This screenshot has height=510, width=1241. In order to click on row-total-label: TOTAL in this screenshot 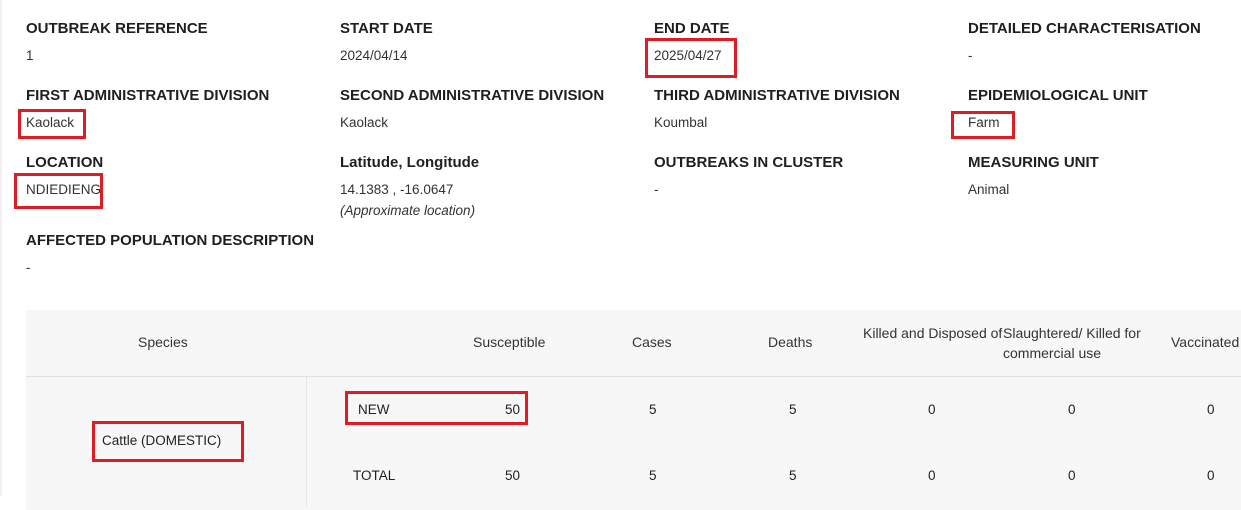, I will do `click(374, 475)`.